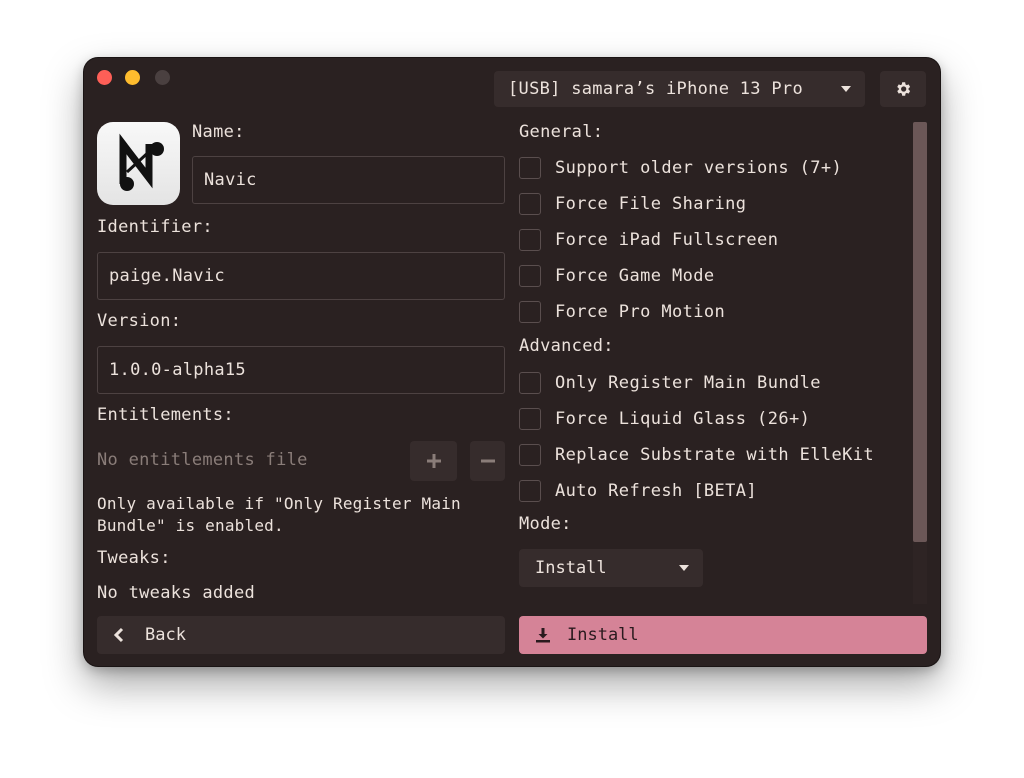 The width and height of the screenshot is (1024, 778). What do you see at coordinates (688, 383) in the screenshot?
I see `option-label: Only Register Main Bundle` at bounding box center [688, 383].